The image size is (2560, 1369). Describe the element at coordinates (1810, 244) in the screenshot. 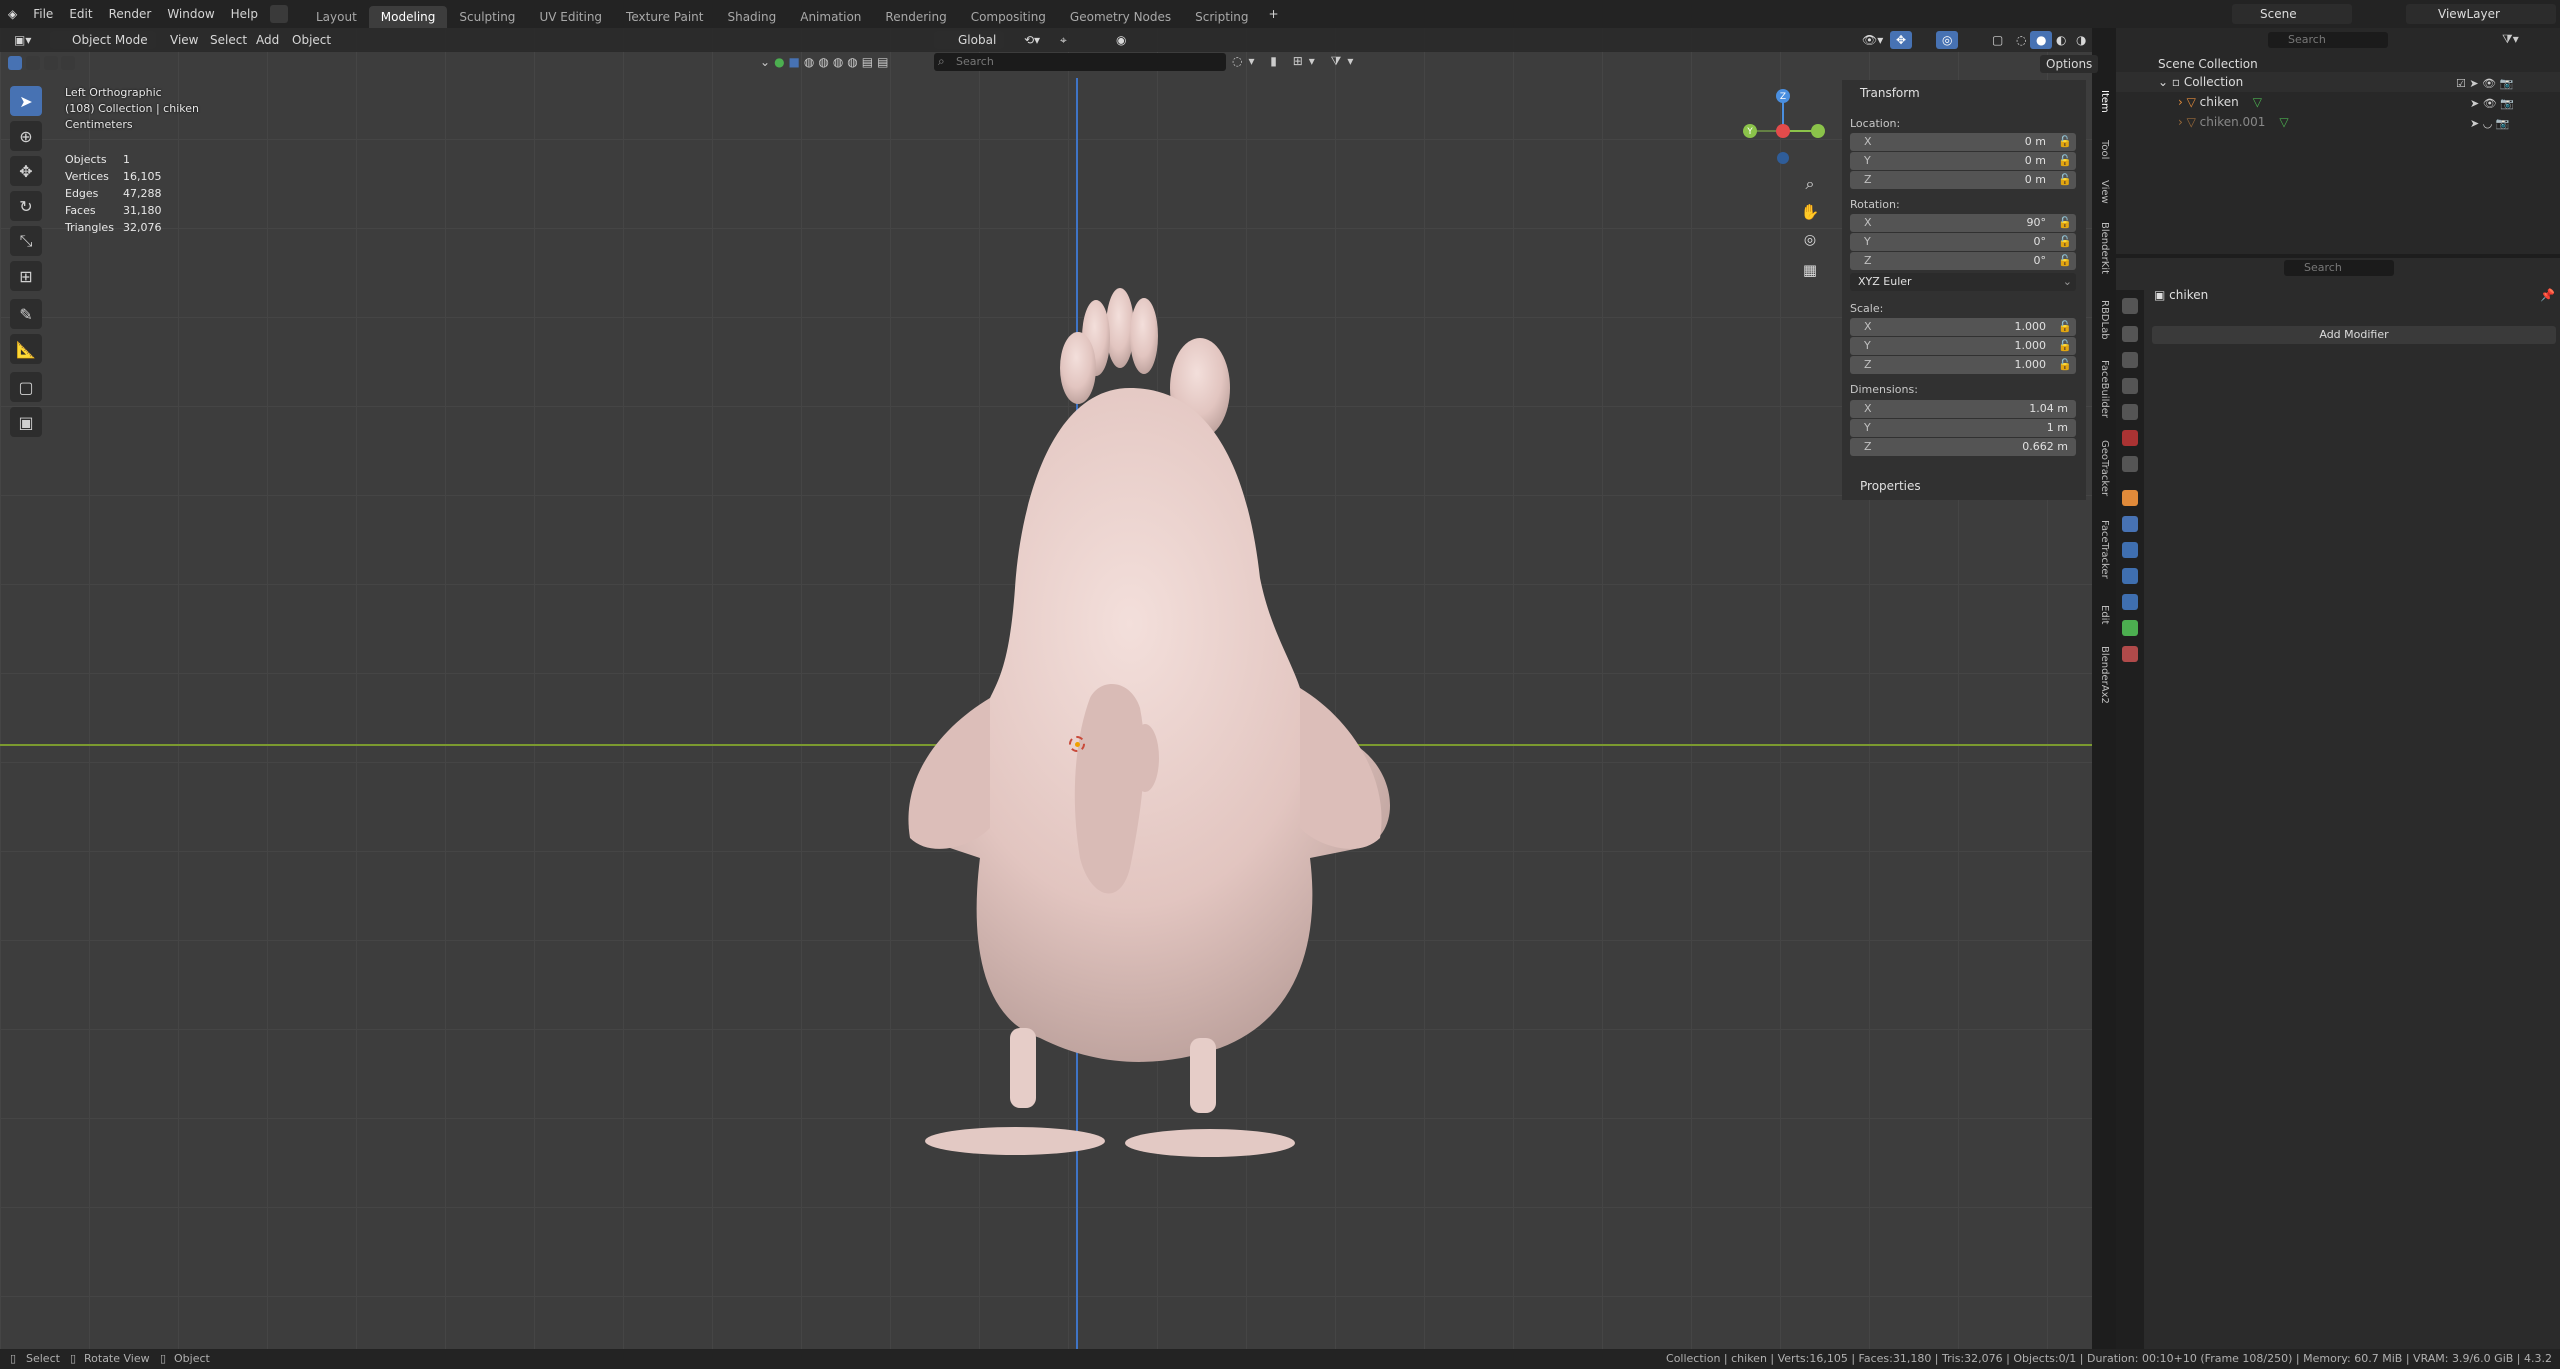

I see `camera-view-icon: ◎` at that location.